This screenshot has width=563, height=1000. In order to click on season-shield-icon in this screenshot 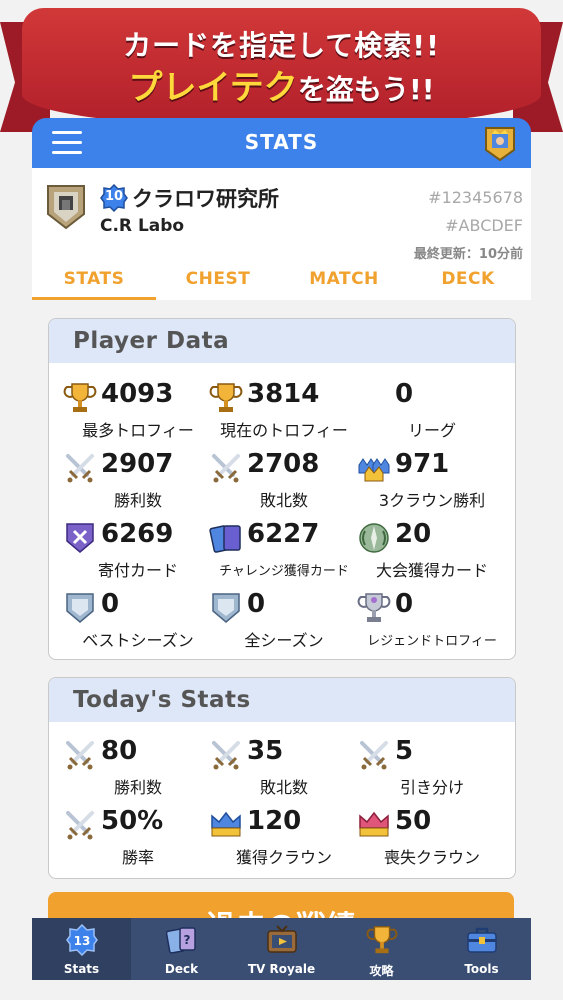, I will do `click(80, 608)`.